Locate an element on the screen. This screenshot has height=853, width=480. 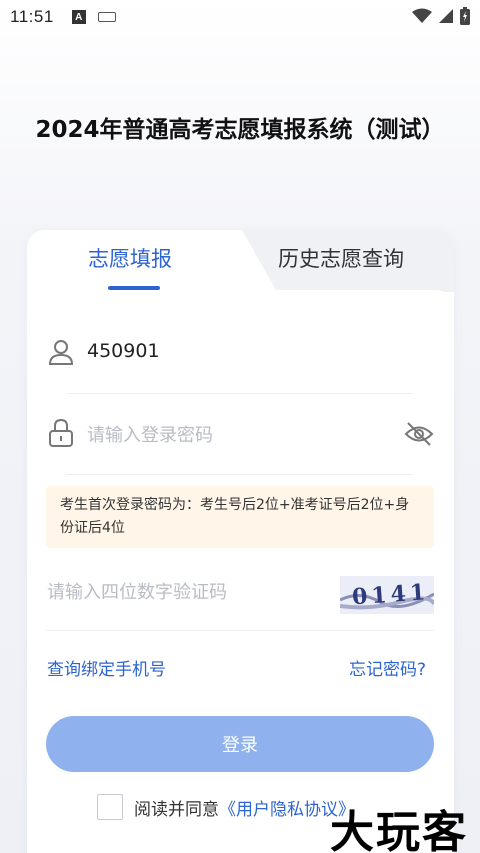
agree-checkbox is located at coordinates (110, 807).